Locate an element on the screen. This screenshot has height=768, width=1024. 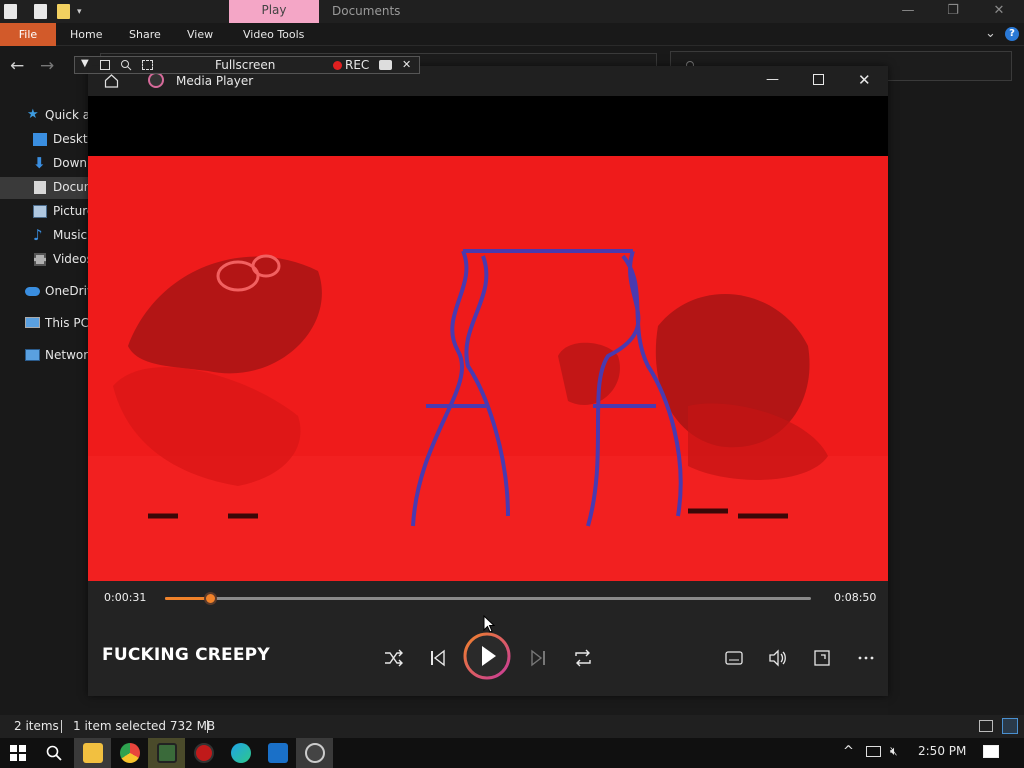
sidebar-item-onedrive: OneDrive is located at coordinates (45, 292).